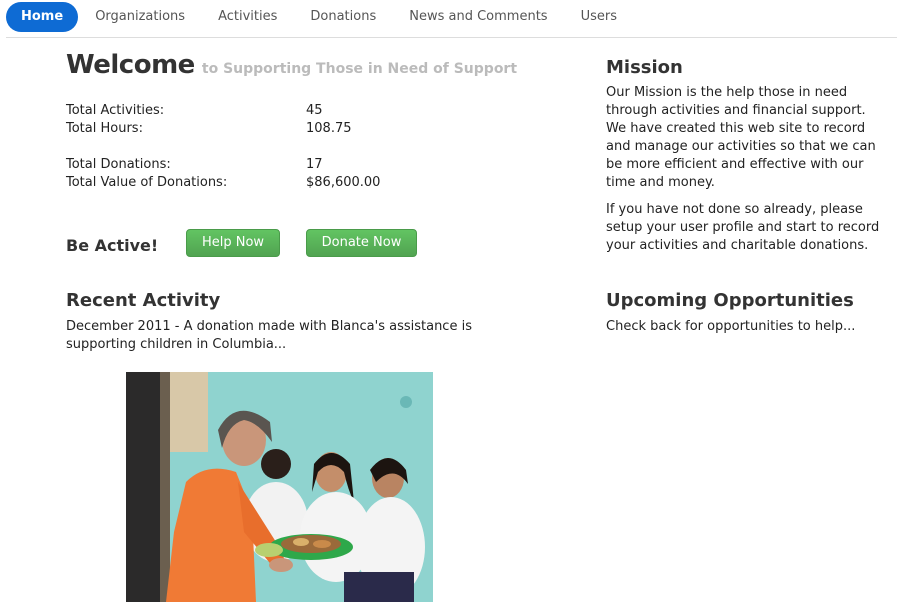 Image resolution: width=897 pixels, height=606 pixels. What do you see at coordinates (247, 17) in the screenshot?
I see `nav-activities: Activities` at bounding box center [247, 17].